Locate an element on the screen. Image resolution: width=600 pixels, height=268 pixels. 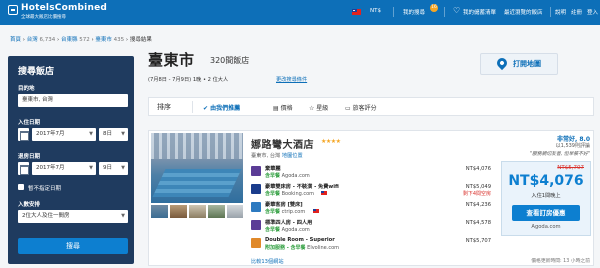
offer-room-name: 標準四人房 - 四人用 is located at coordinates (289, 223).